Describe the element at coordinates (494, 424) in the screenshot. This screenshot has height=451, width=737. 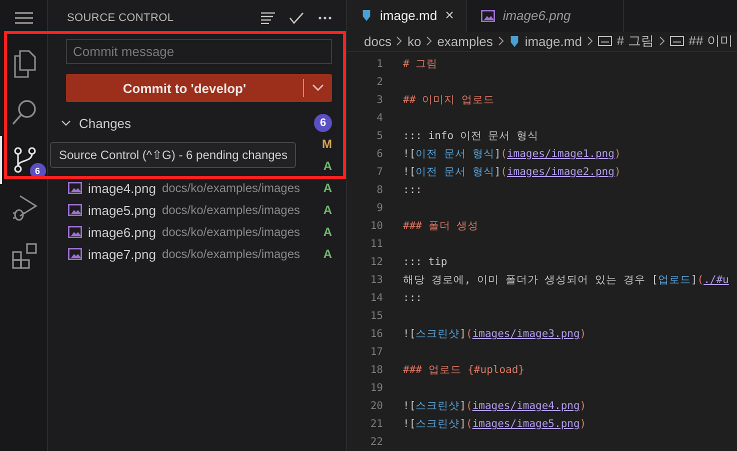
I see `code-line: ![스크린샷](images/image5.png)` at that location.